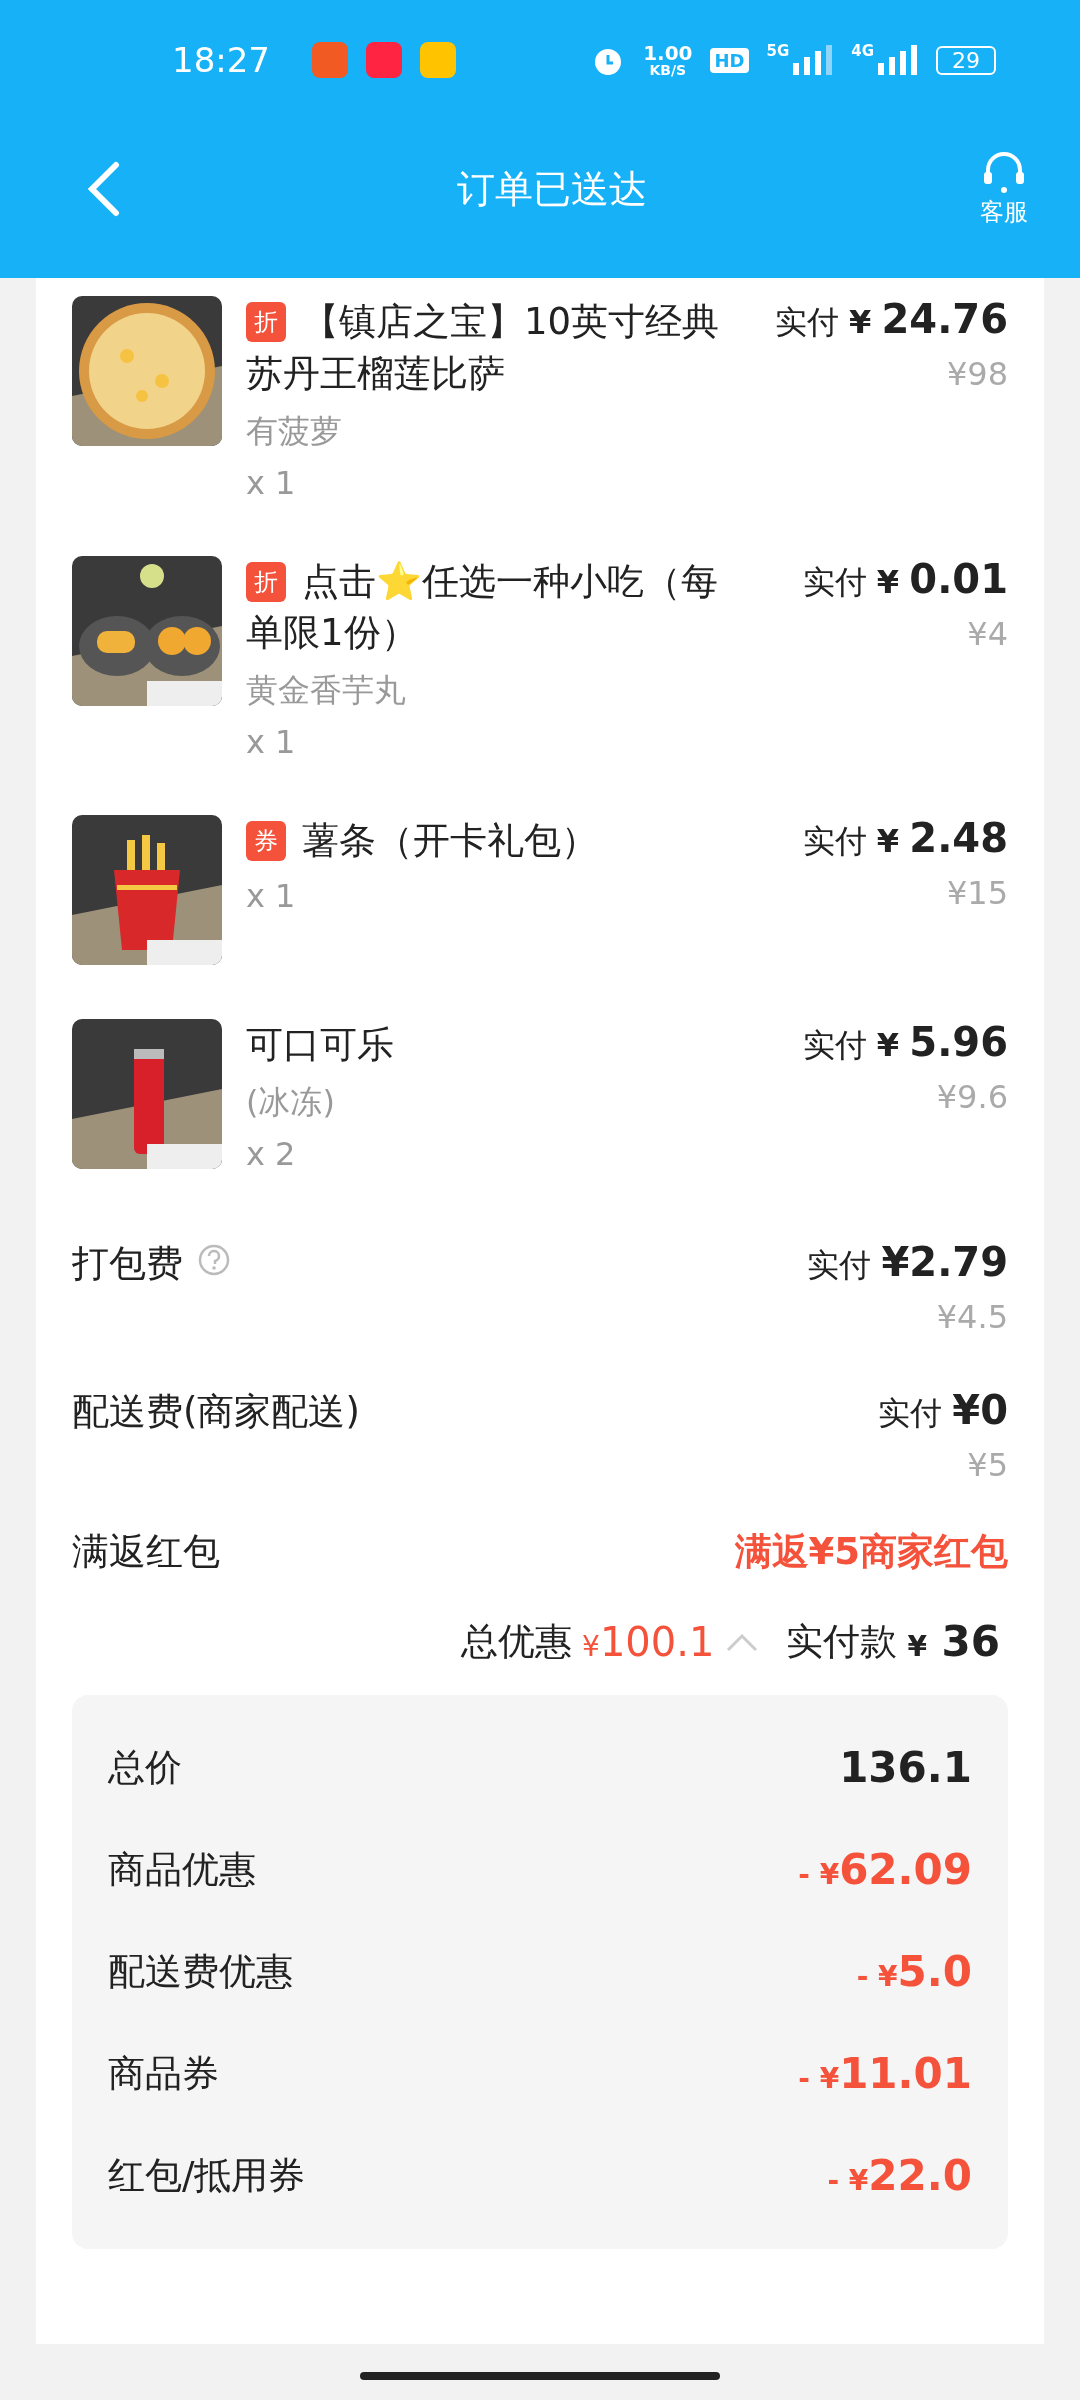 This screenshot has width=1080, height=2400. Describe the element at coordinates (221, 60) in the screenshot. I see `status-time: 18:27` at that location.